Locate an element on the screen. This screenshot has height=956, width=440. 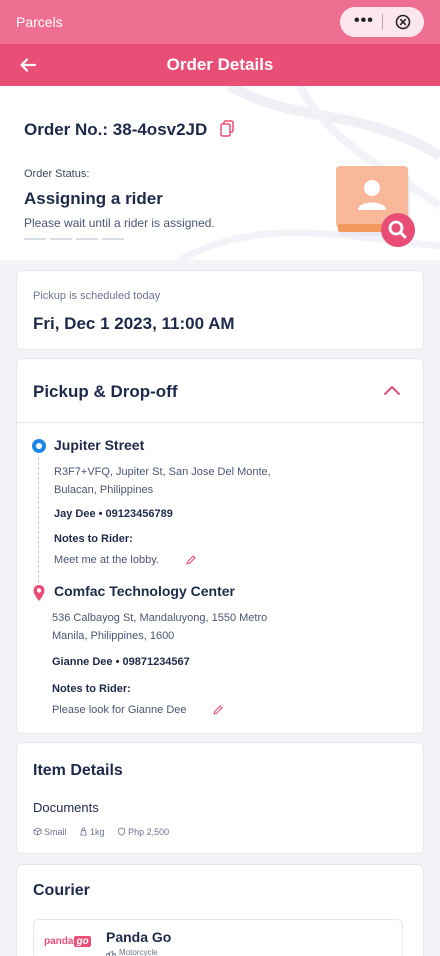
order-status-note: Please wait until a rider is assigned. is located at coordinates (119, 223).